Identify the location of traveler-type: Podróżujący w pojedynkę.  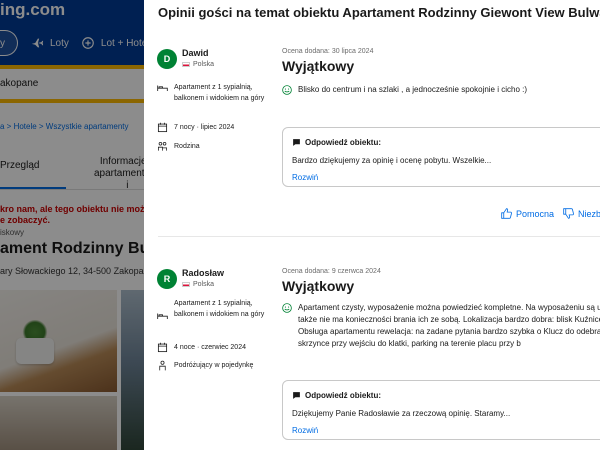
(220, 365).